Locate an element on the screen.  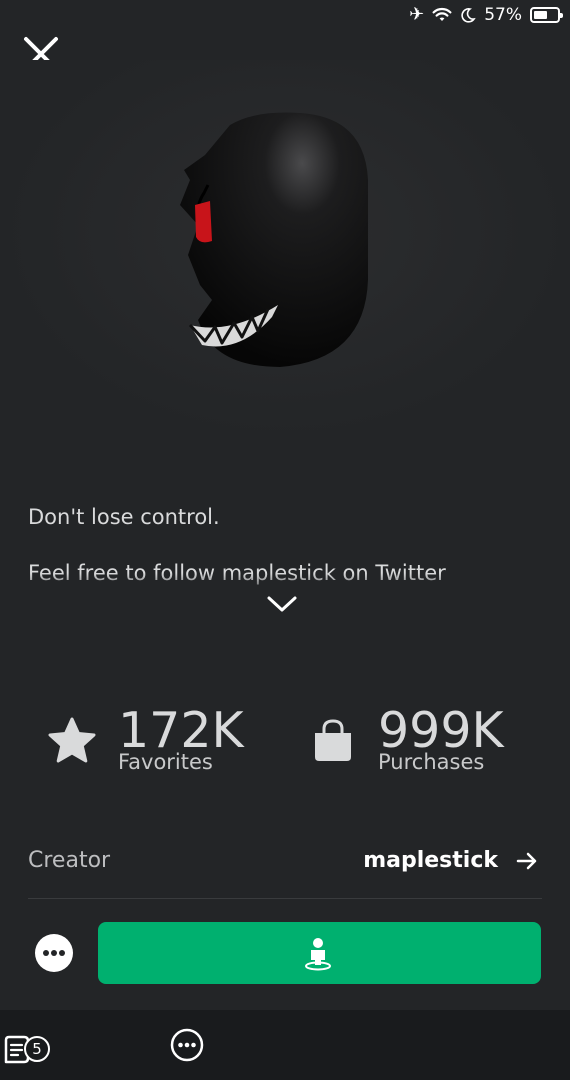
creator-name-link: maplestick is located at coordinates (430, 860).